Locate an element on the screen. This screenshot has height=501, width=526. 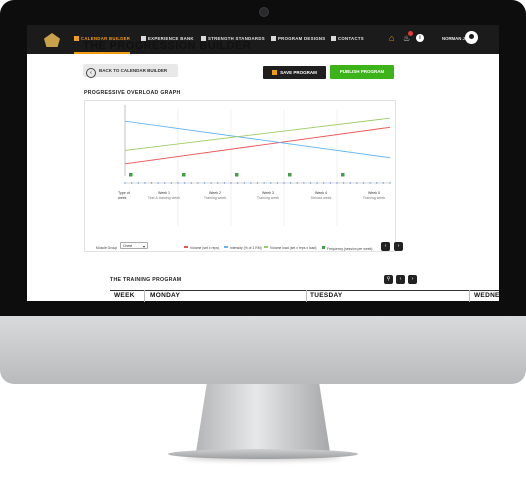
training-table-header: WEEK MONDAY TUESDAY WEDNES is located at coordinates (307, 300).